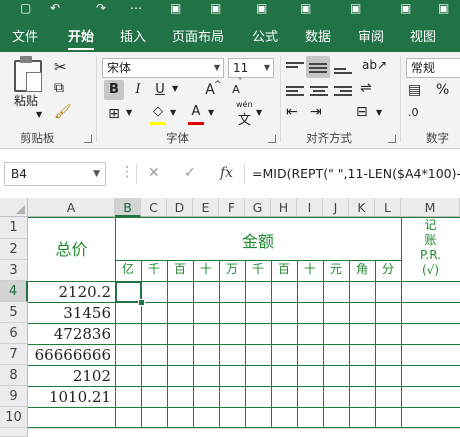 This screenshot has height=437, width=460. What do you see at coordinates (261, 8) in the screenshot?
I see `quick-access-icon-4: ▣` at bounding box center [261, 8].